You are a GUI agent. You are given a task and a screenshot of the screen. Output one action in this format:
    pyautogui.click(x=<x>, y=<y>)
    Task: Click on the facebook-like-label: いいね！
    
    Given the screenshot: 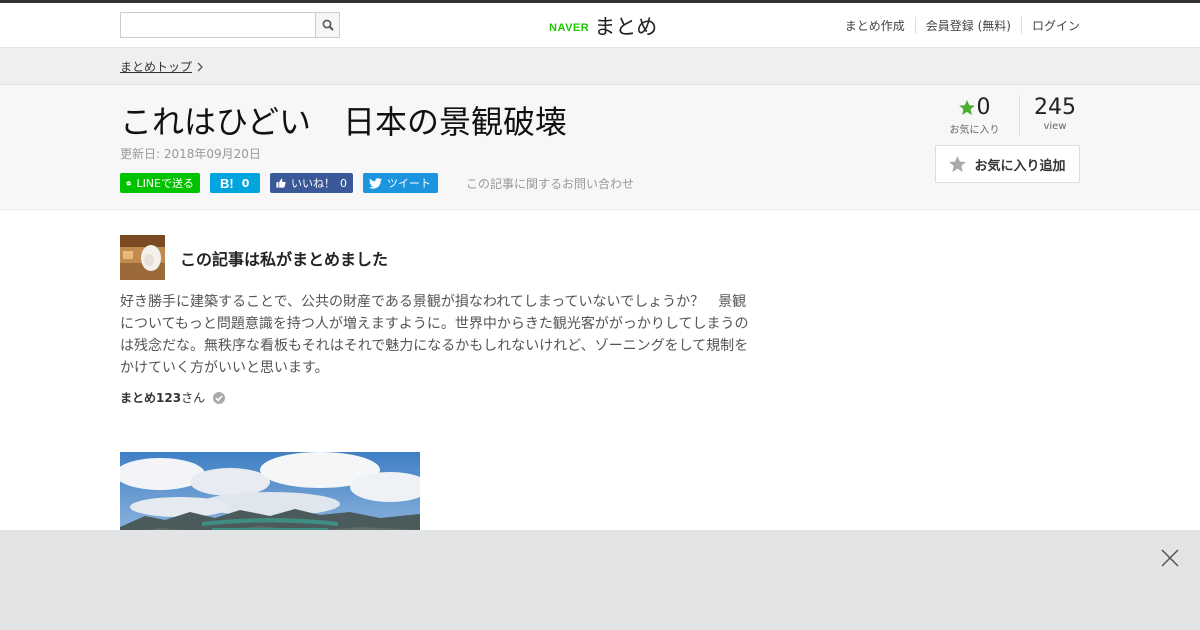 What is the action you would take?
    pyautogui.click(x=313, y=183)
    